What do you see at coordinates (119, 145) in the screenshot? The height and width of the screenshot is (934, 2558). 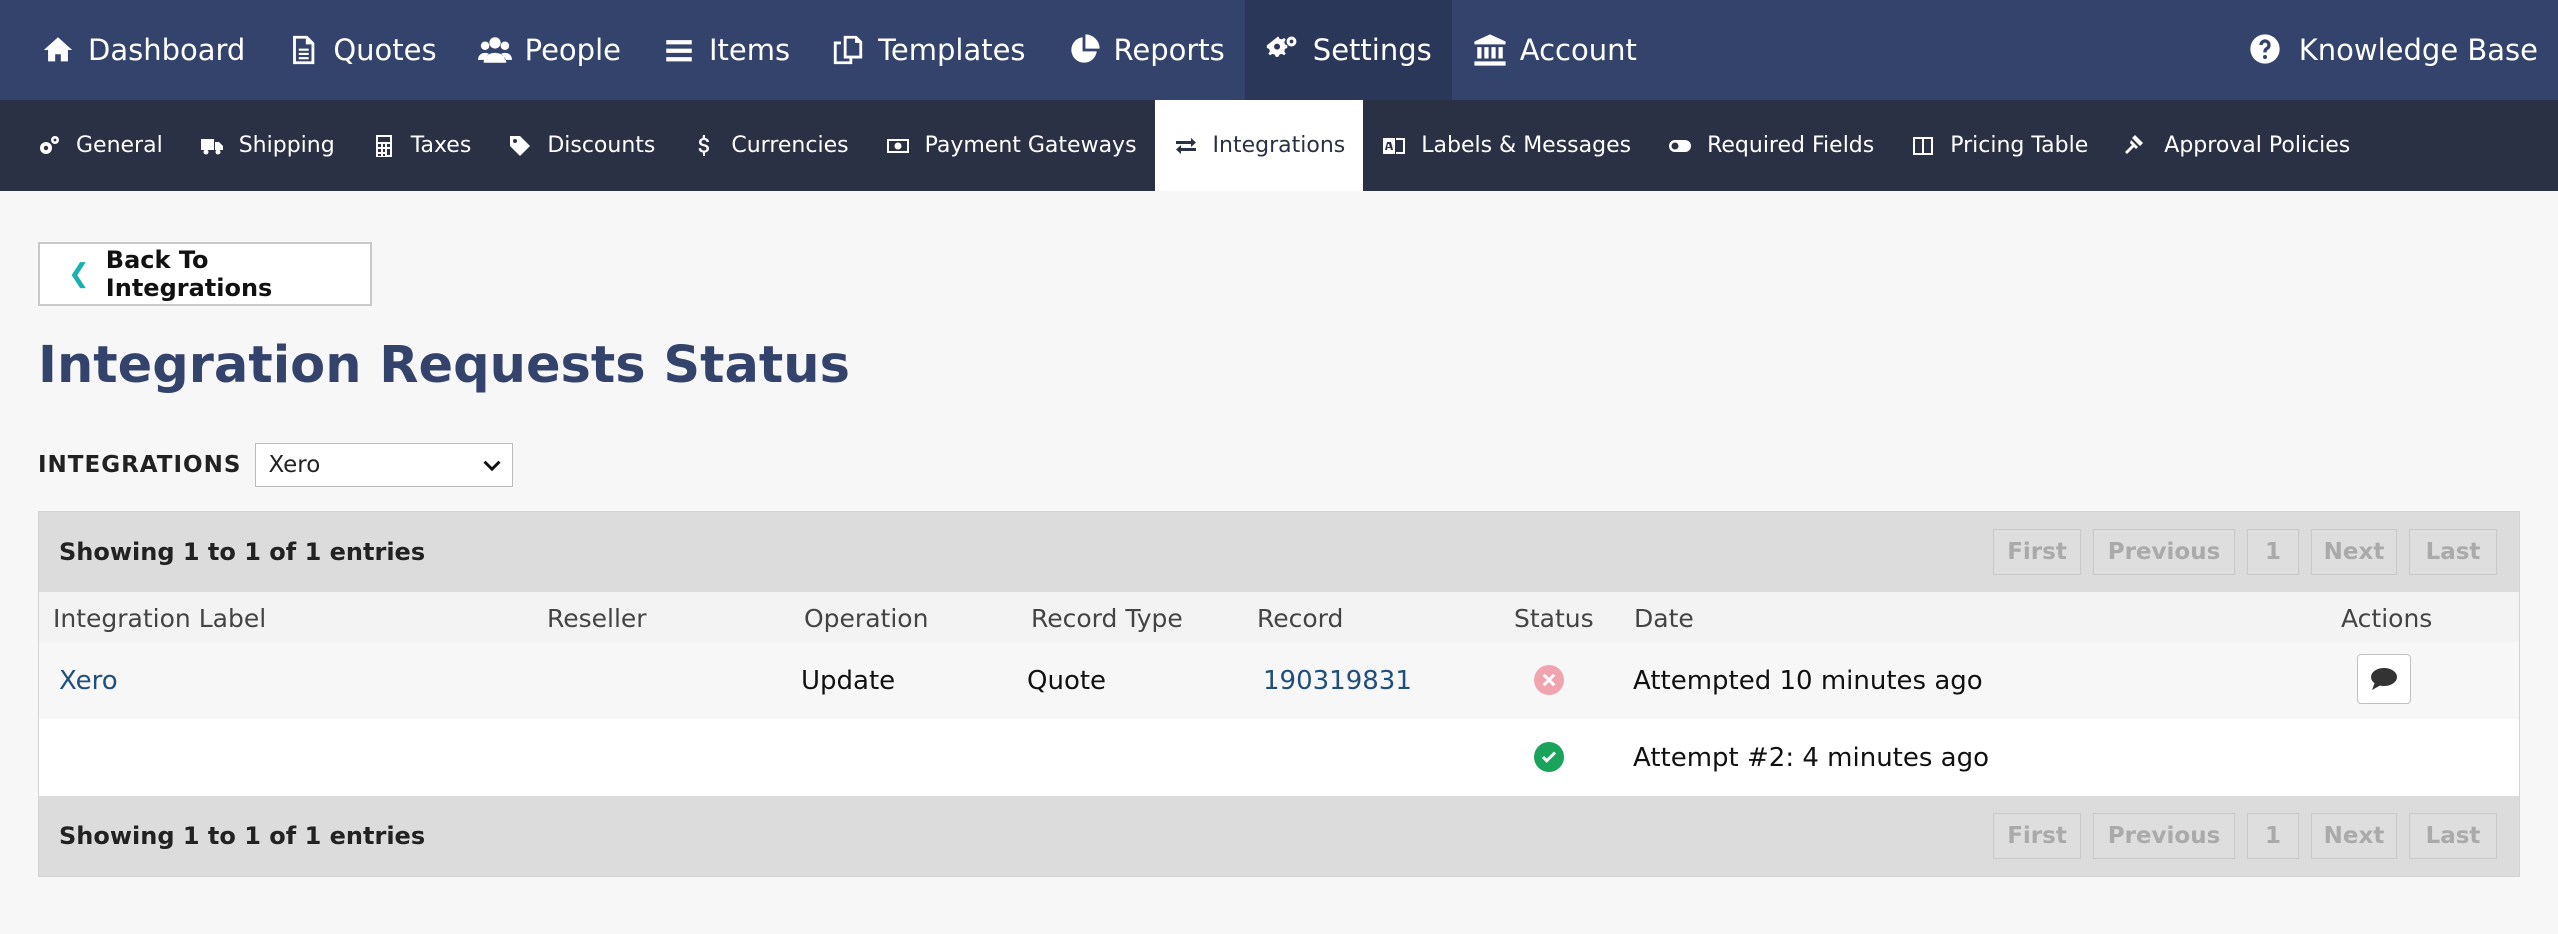 I see `tab-general-label: General` at bounding box center [119, 145].